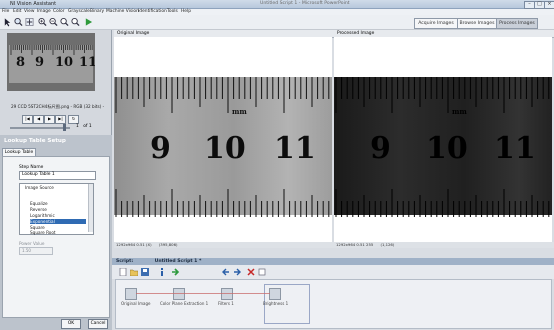  What do you see at coordinates (436, 23) in the screenshot?
I see `tab-acquire-images: Acquire Images` at bounding box center [436, 23].